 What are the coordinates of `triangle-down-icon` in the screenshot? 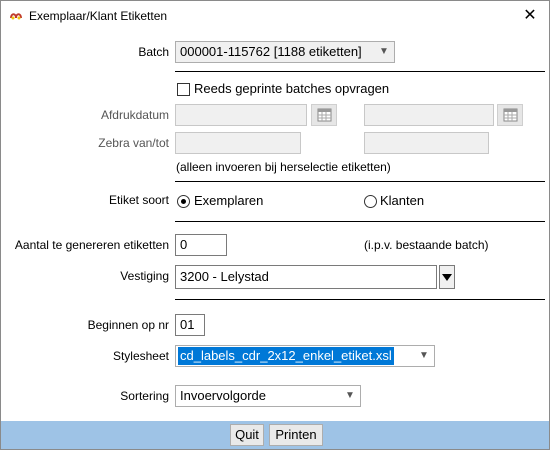 It's located at (447, 277).